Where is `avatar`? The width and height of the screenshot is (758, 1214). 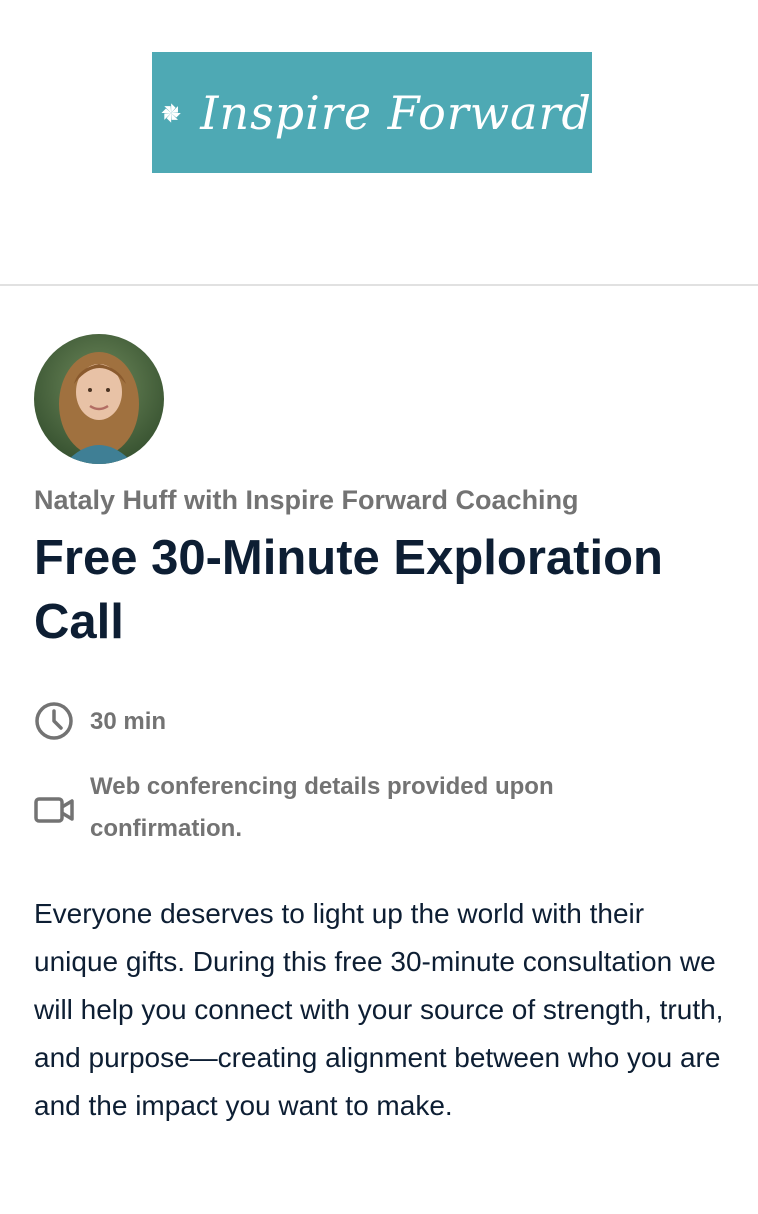 avatar is located at coordinates (99, 399).